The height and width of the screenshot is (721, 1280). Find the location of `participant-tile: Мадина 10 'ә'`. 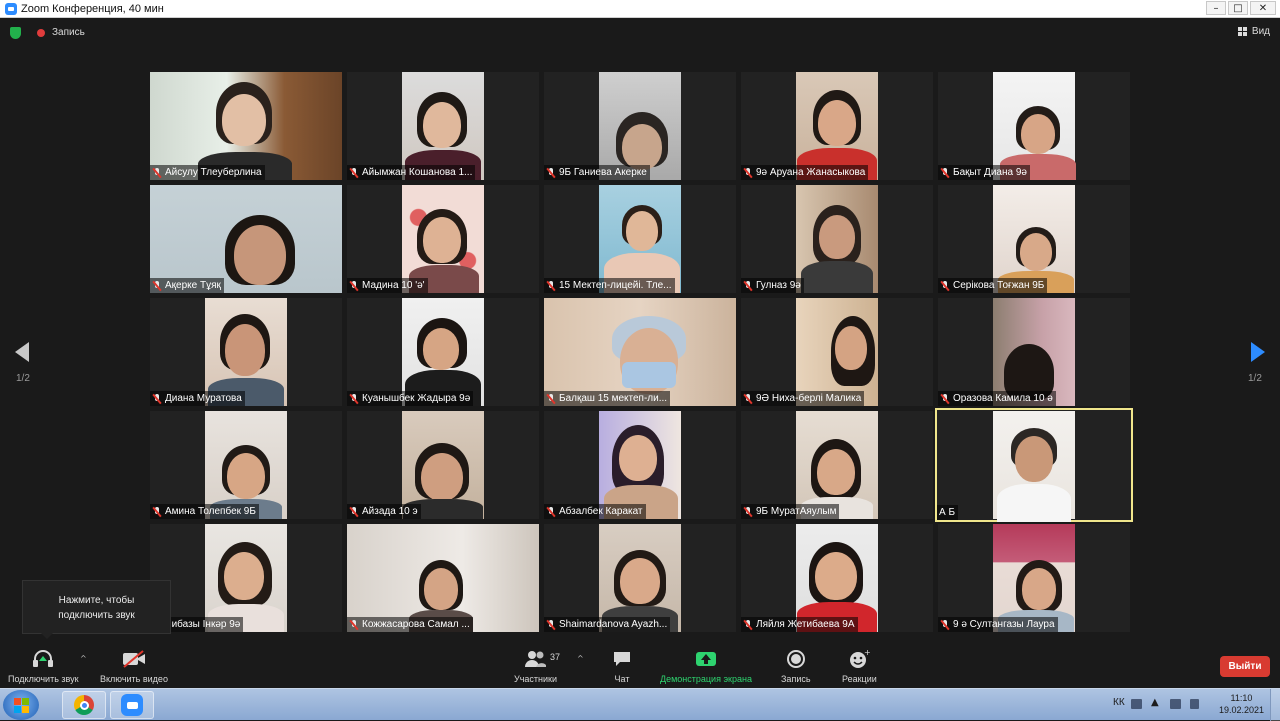

participant-tile: Мадина 10 'ә' is located at coordinates (443, 239).